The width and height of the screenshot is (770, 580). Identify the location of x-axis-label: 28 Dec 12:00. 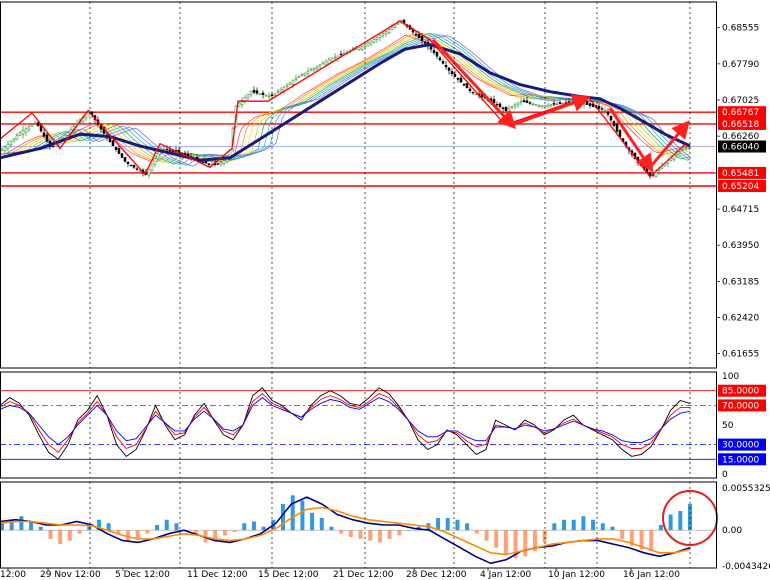
(436, 575).